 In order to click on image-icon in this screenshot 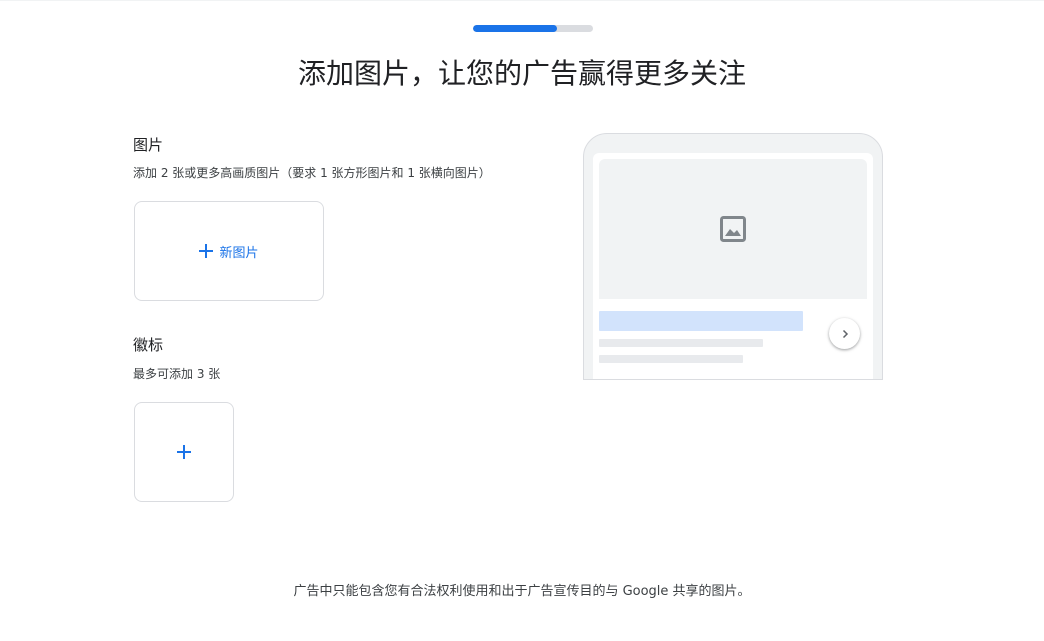, I will do `click(733, 229)`.